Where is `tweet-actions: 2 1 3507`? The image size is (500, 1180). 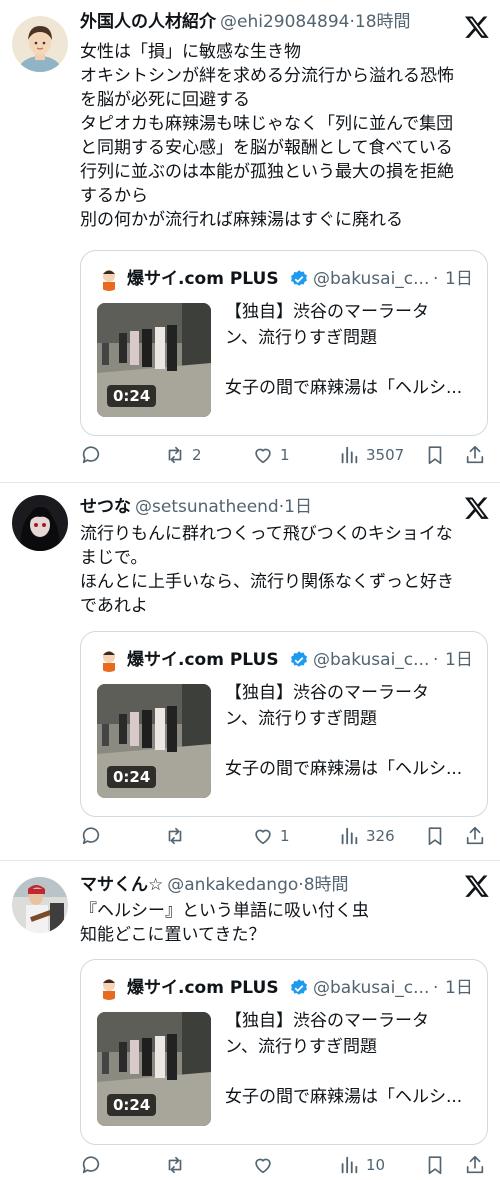
tweet-actions: 2 1 3507 is located at coordinates (285, 455).